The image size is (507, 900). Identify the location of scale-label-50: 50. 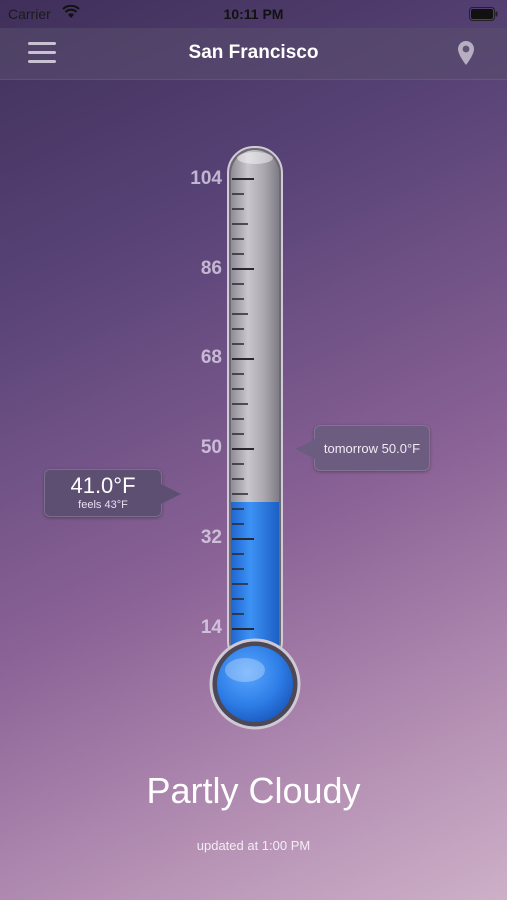
(211, 447).